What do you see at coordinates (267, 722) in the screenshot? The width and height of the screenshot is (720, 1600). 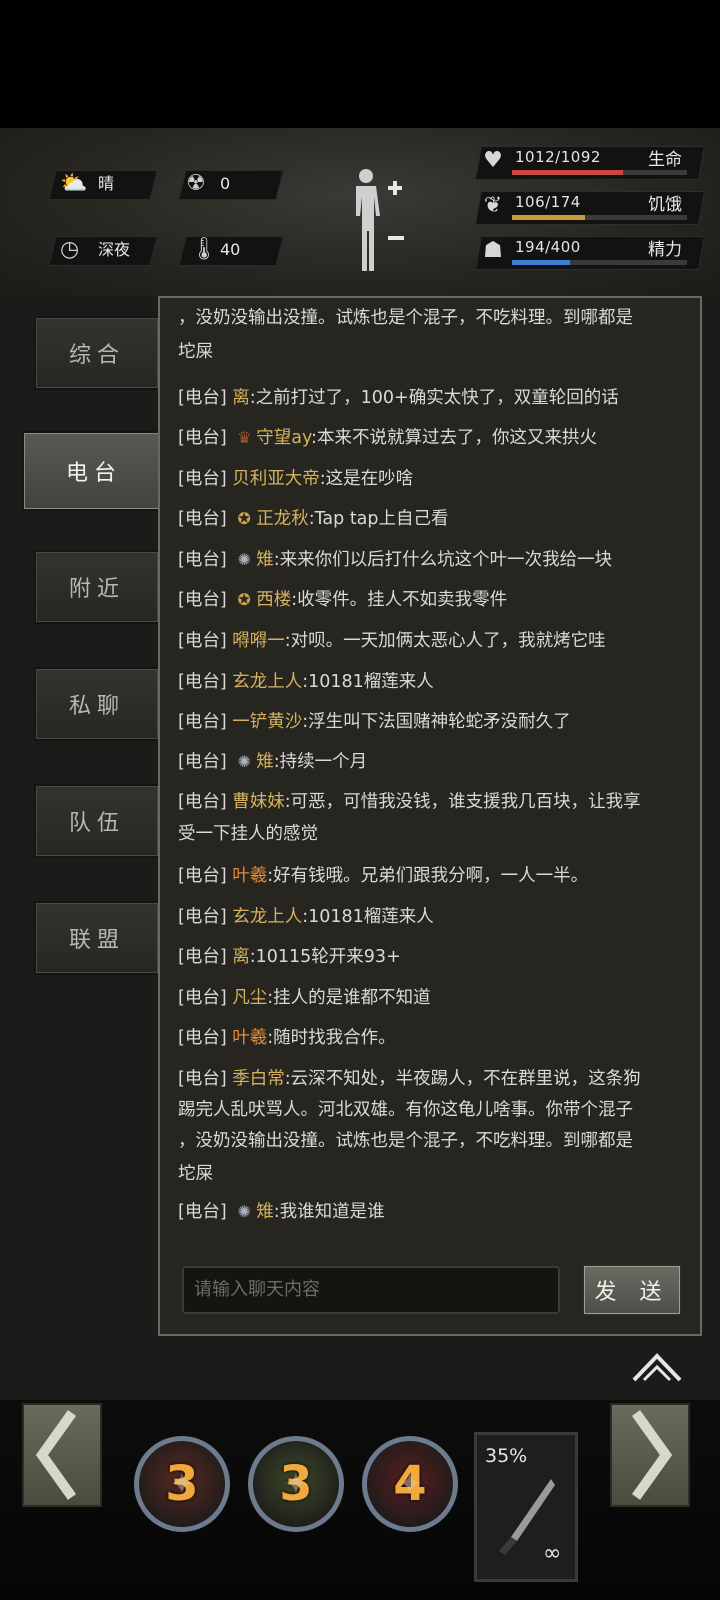 I see `sender-name: 一铲黄沙` at bounding box center [267, 722].